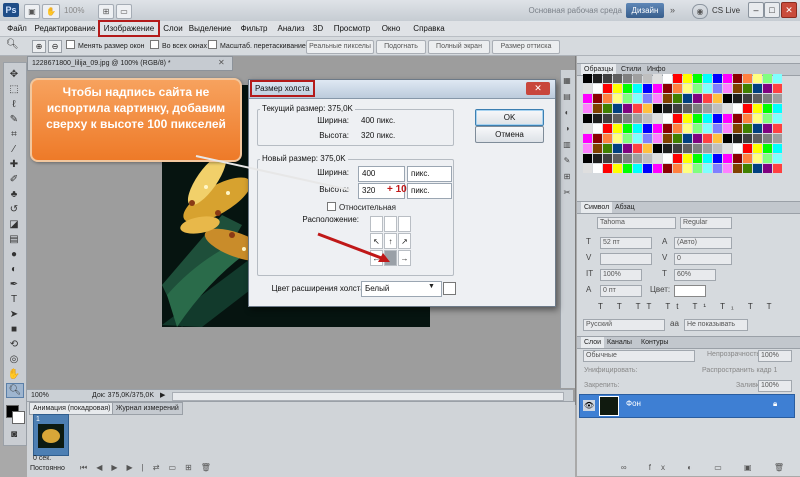 The image size is (800, 477). Describe the element at coordinates (292, 208) in the screenshot. I see `annotation-arrows` at that location.